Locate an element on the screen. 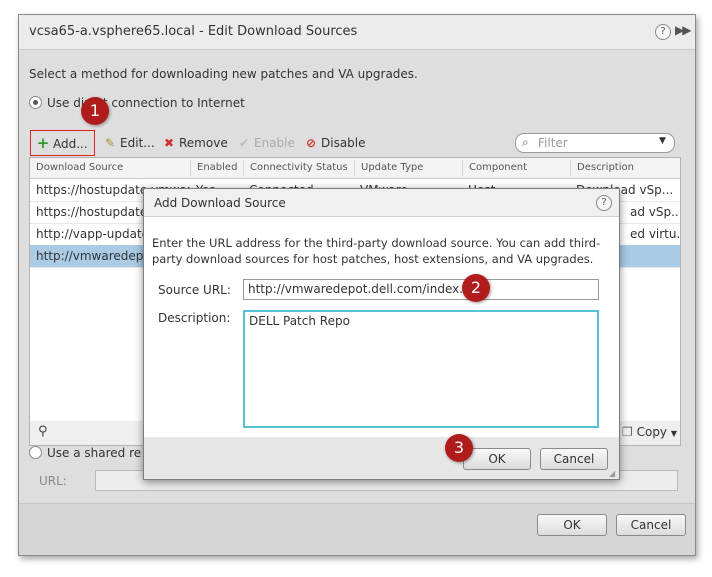 This screenshot has width=712, height=577. copy-button: ❐ Copy ▼ is located at coordinates (649, 432).